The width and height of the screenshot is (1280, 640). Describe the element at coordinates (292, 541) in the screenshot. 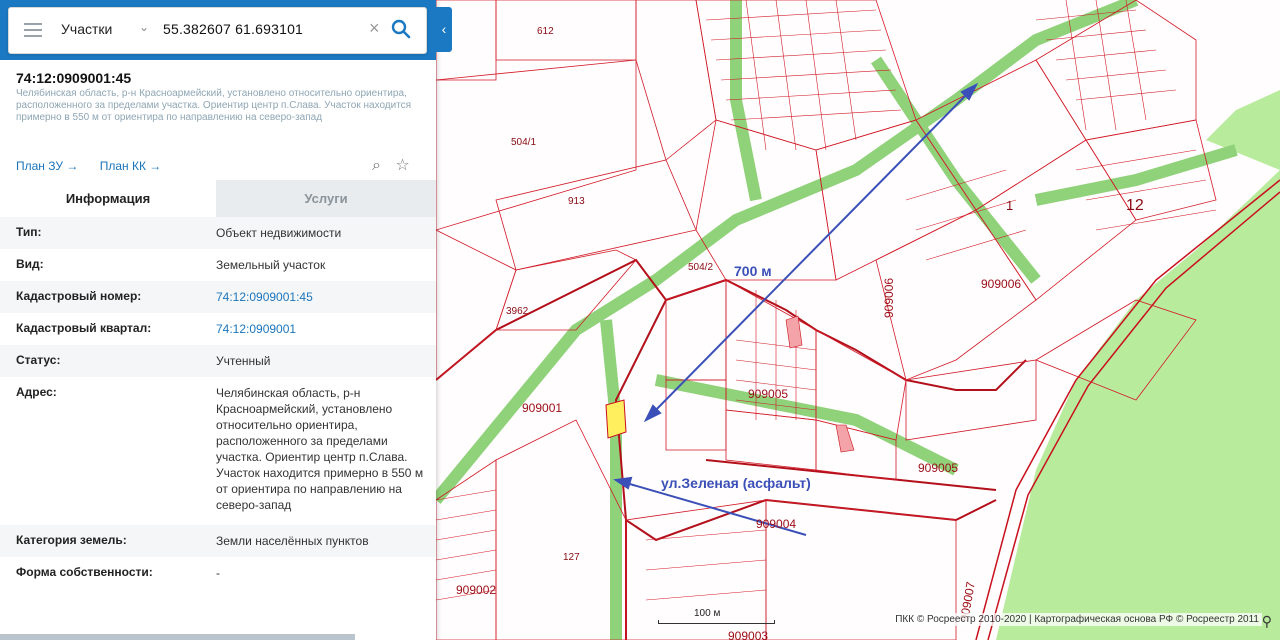

I see `info-value: Земли населённых пунктов` at that location.